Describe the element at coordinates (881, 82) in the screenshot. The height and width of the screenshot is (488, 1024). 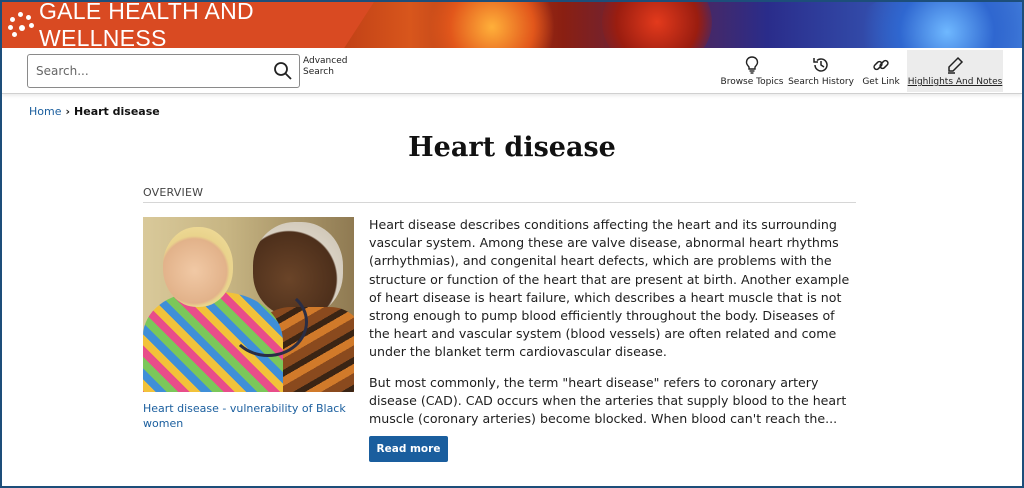
I see `get-link-label: Get Link` at that location.